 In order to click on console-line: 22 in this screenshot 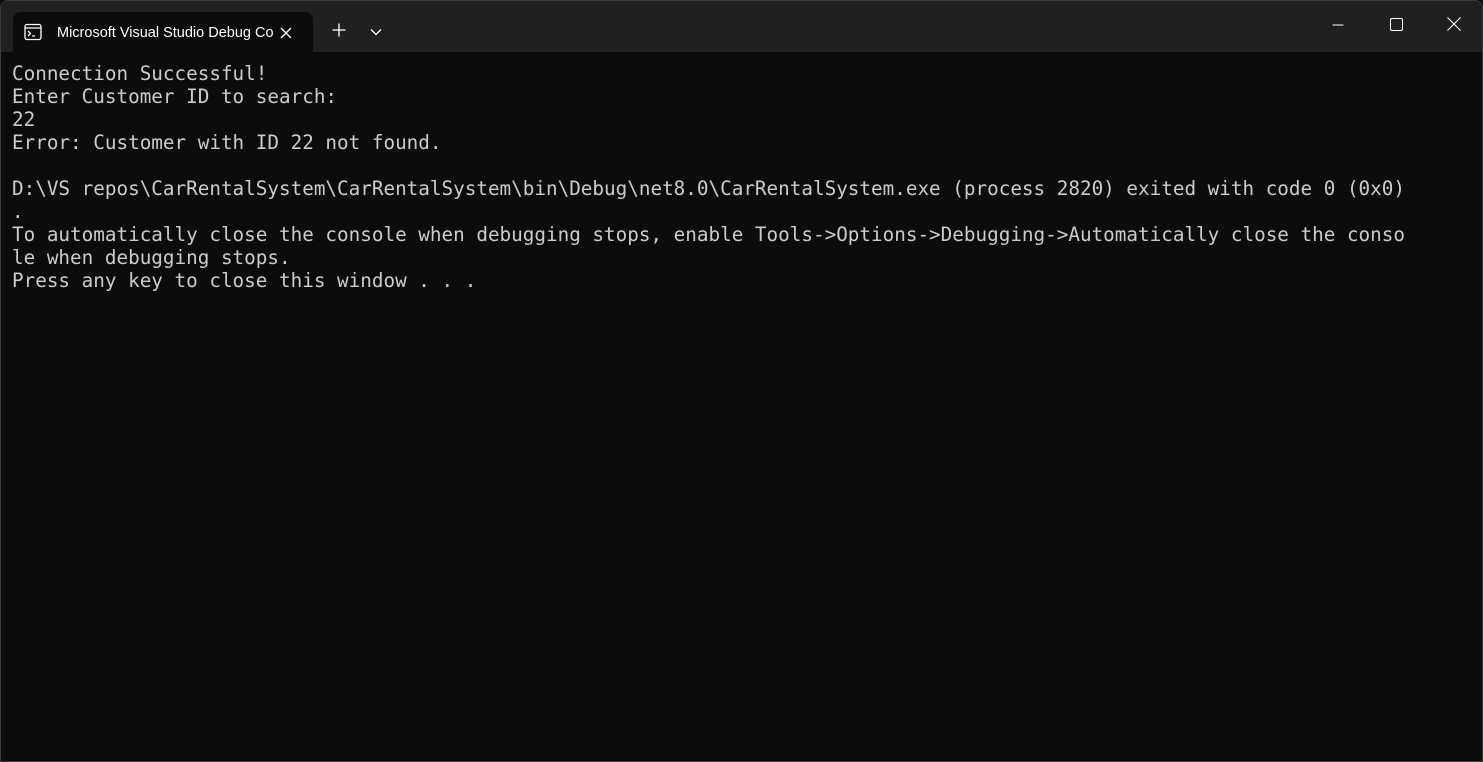, I will do `click(24, 119)`.